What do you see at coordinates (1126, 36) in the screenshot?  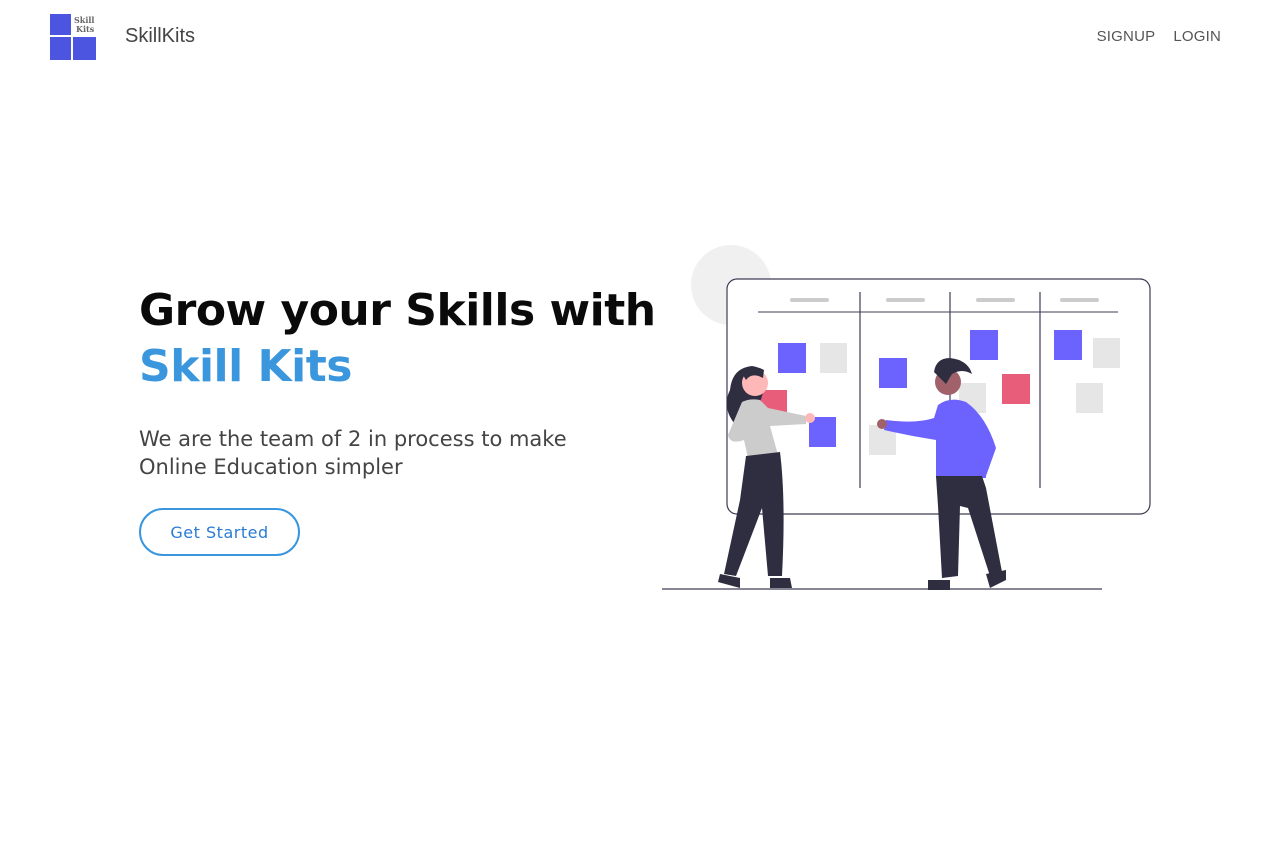 I see `signup-link: SIGNUP` at bounding box center [1126, 36].